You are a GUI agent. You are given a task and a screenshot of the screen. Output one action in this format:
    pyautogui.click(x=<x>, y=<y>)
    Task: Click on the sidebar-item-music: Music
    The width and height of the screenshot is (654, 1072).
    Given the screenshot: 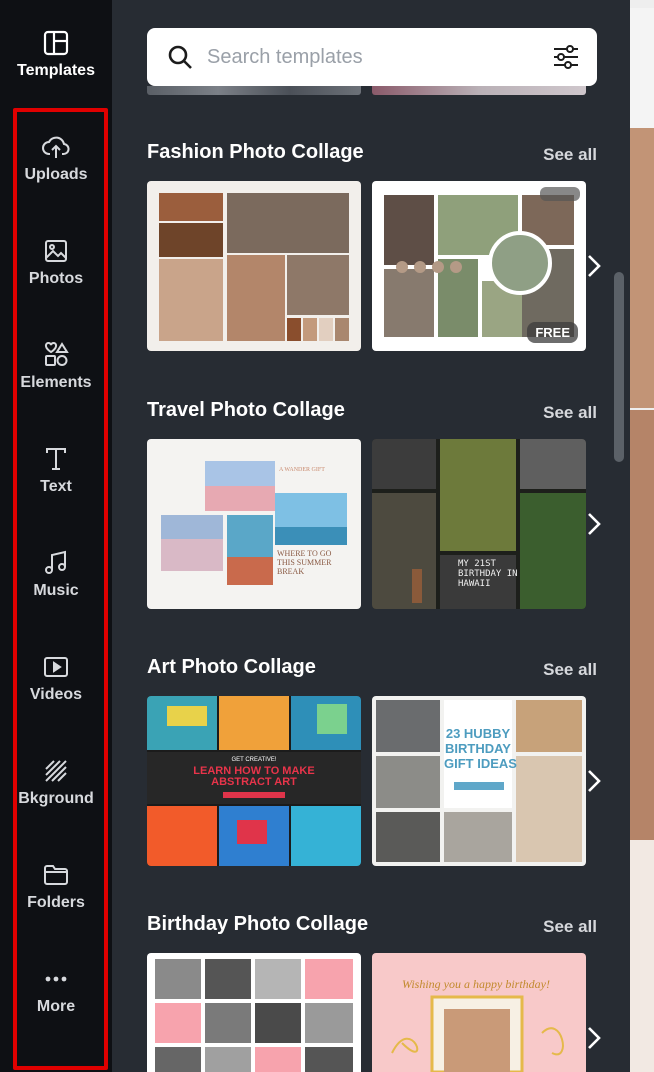 What is the action you would take?
    pyautogui.click(x=56, y=578)
    